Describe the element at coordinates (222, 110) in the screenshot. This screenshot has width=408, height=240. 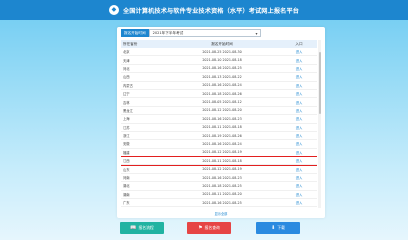
I see `time-cell: 2021-08-12 2021-08-20` at that location.